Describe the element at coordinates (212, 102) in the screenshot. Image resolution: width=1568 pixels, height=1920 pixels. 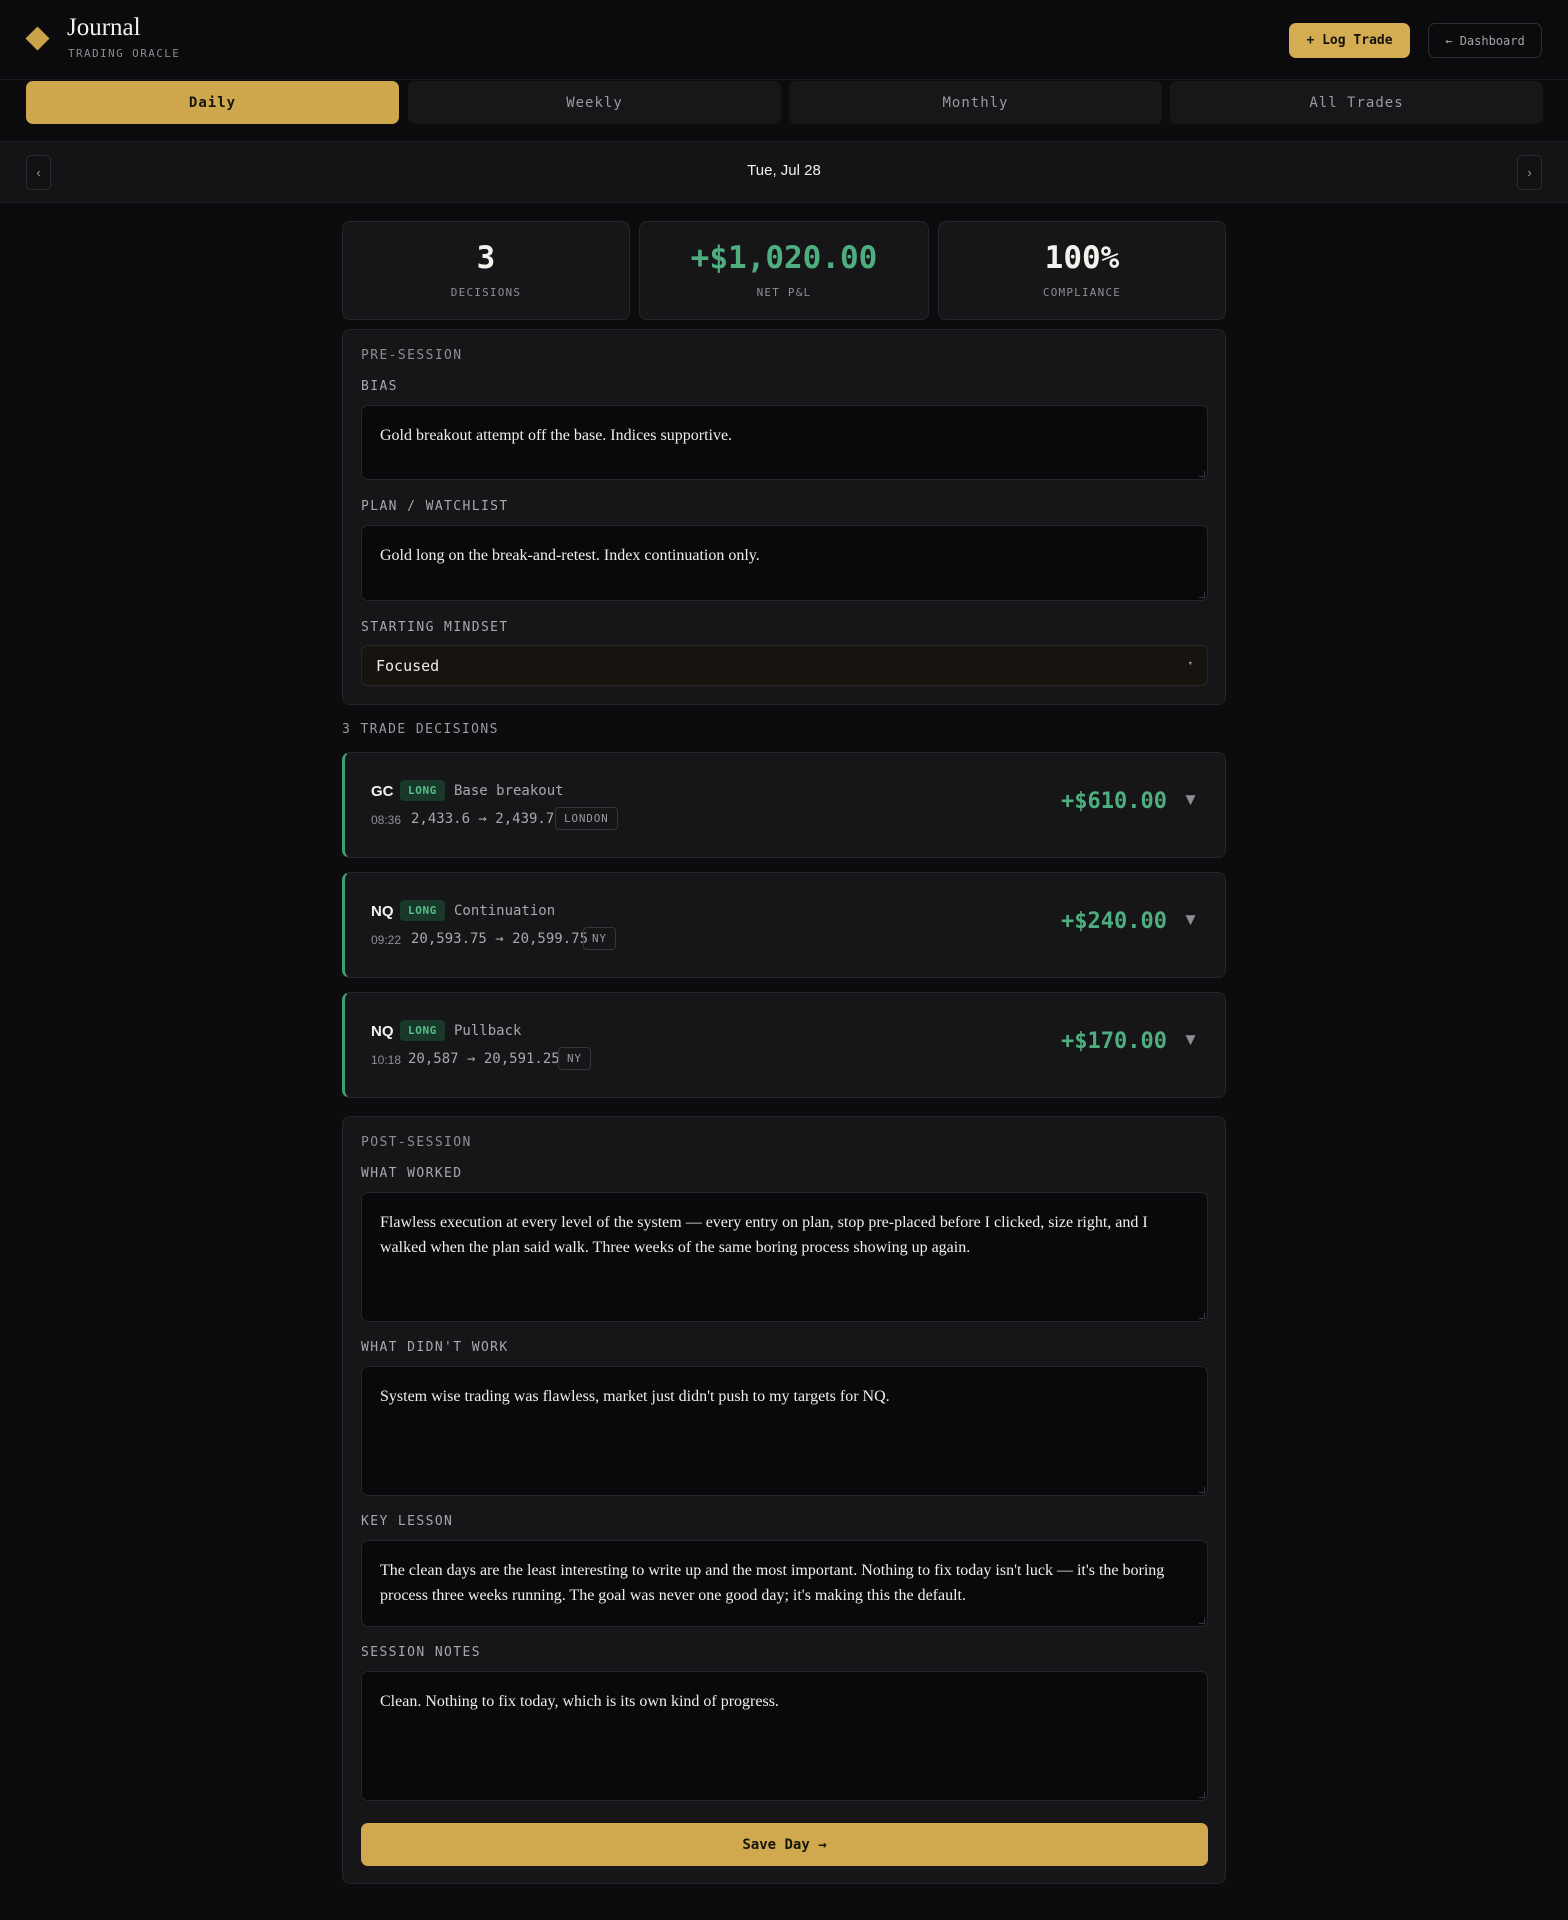
I see `tab-daily: Daily` at that location.